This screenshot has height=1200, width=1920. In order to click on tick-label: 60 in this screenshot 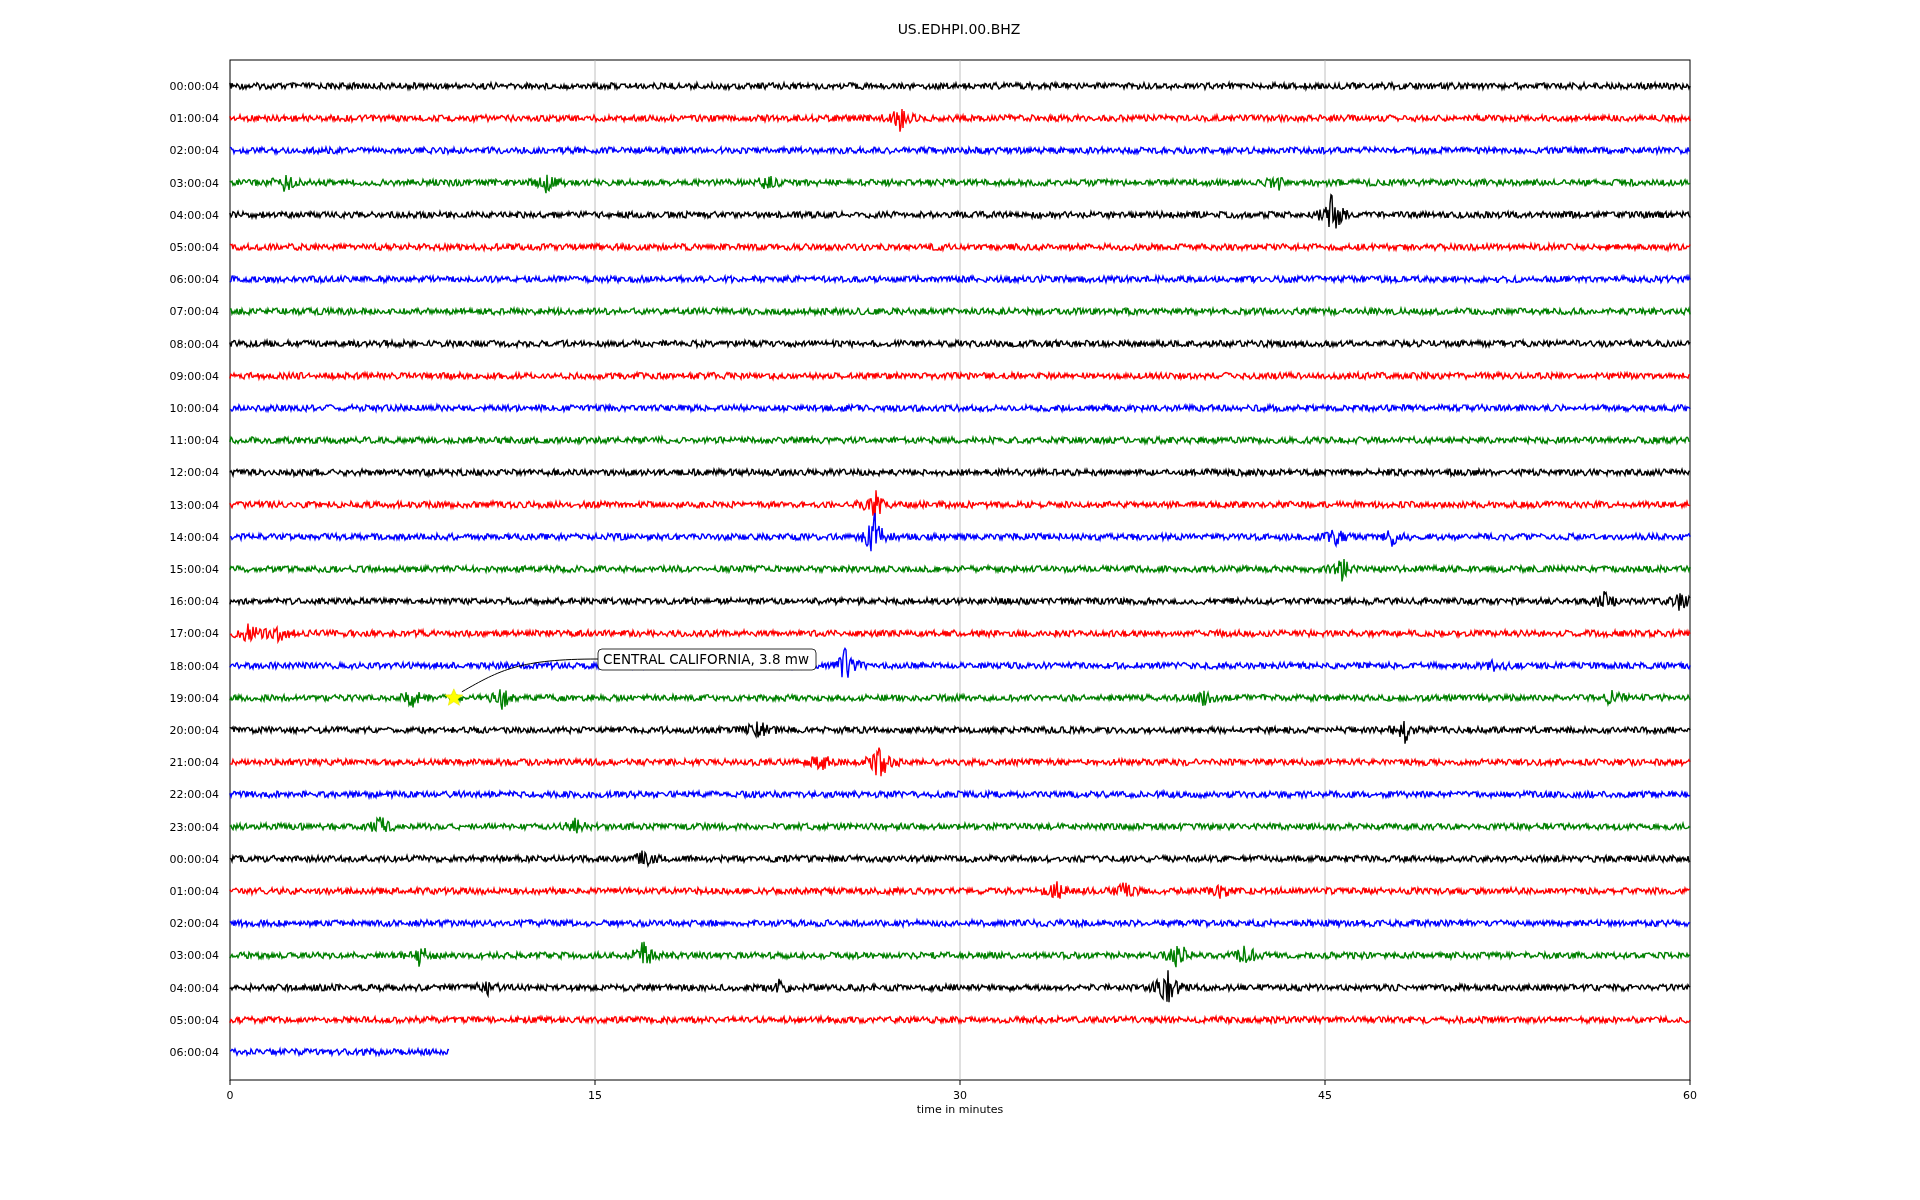, I will do `click(1690, 1095)`.